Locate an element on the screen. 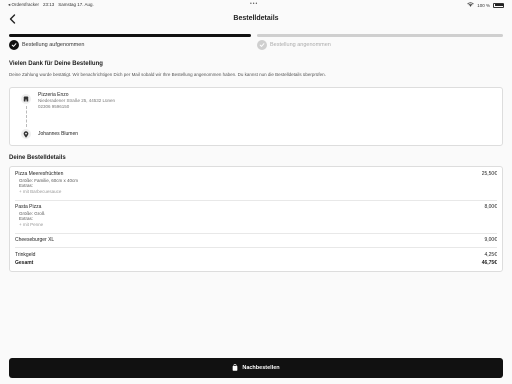 The image size is (512, 384). item-size: Größe: Familie, 60cm x 40cm is located at coordinates (256, 180).